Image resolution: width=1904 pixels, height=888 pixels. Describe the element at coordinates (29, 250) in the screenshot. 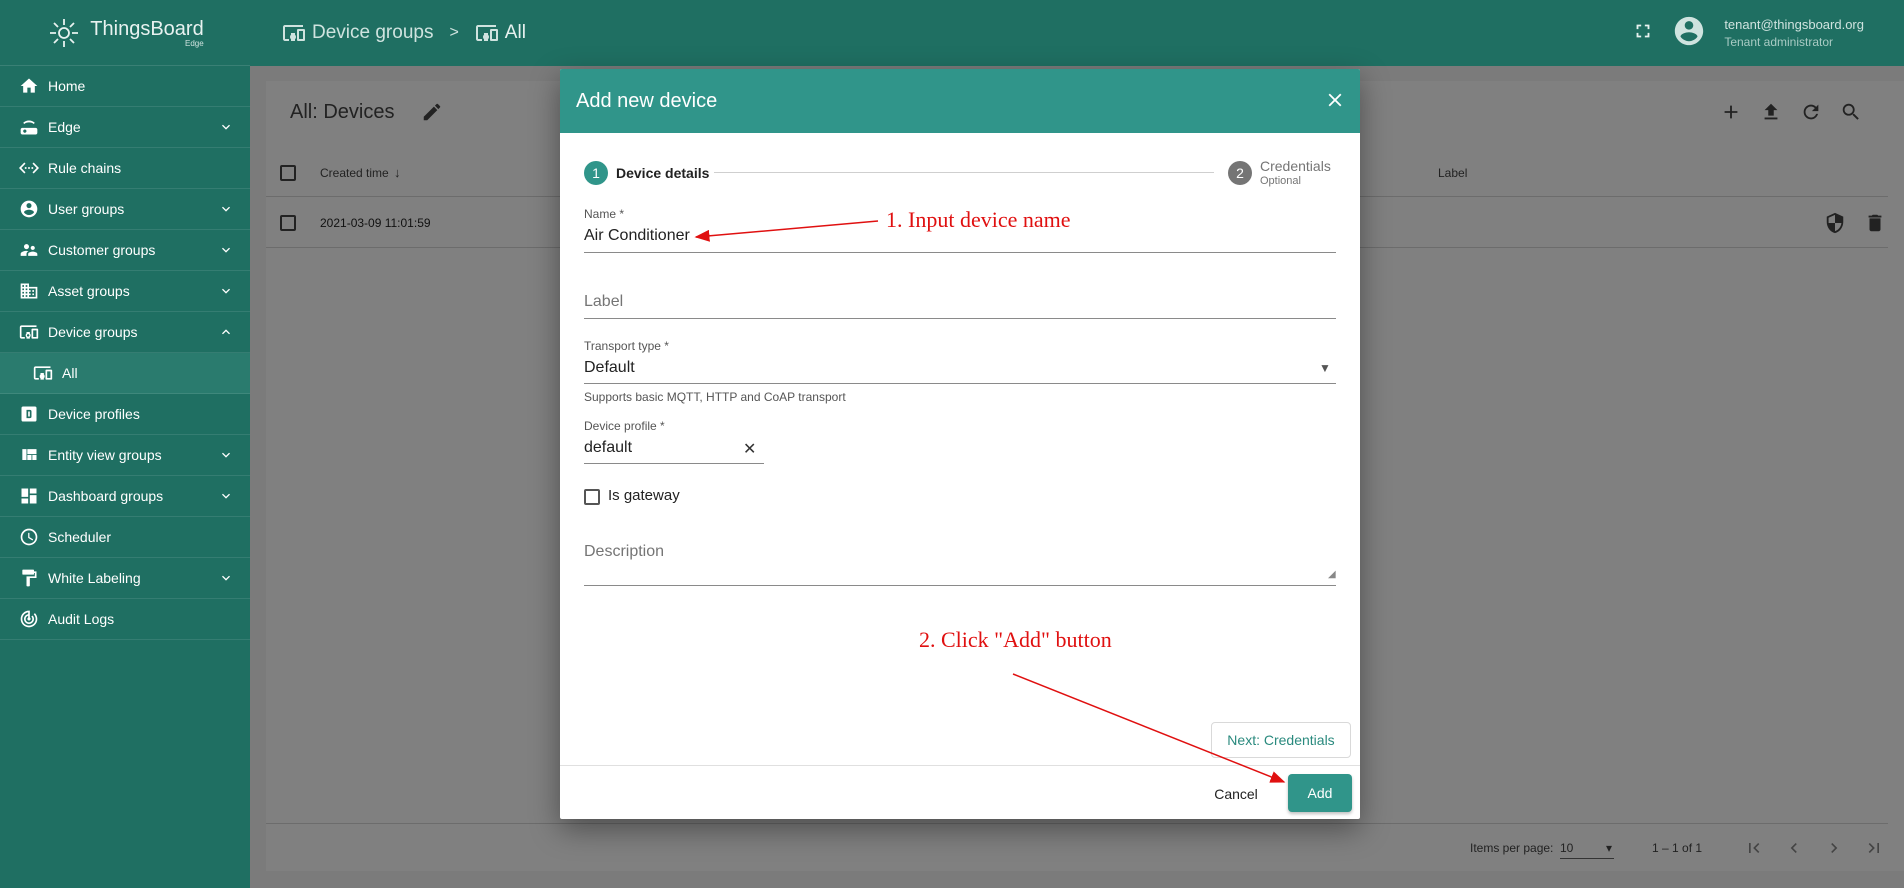

I see `supervisor-account-icon` at that location.